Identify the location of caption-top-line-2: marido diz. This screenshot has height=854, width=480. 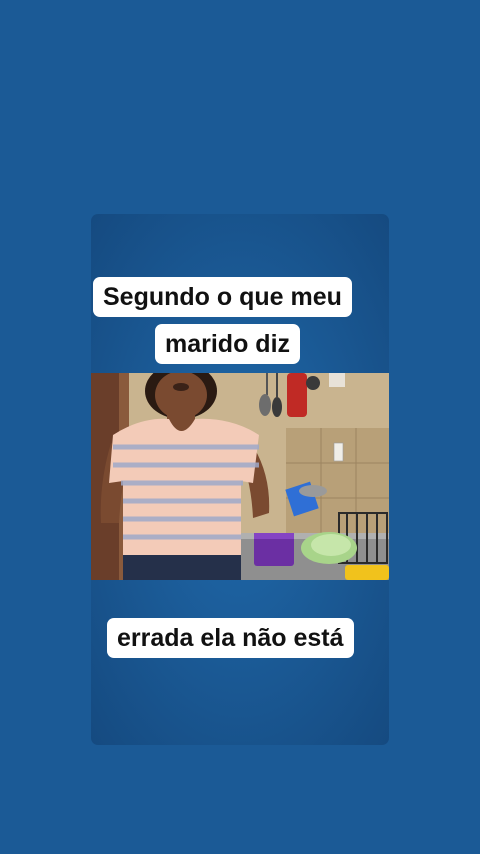
(228, 344).